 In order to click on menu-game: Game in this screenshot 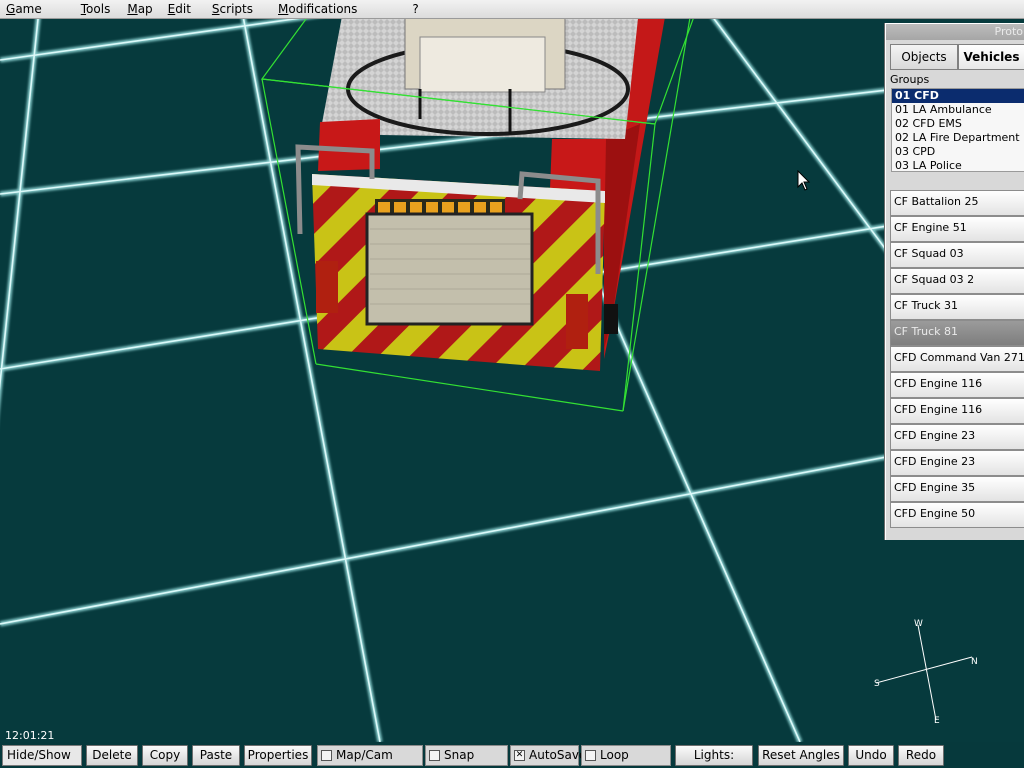, I will do `click(26, 9)`.